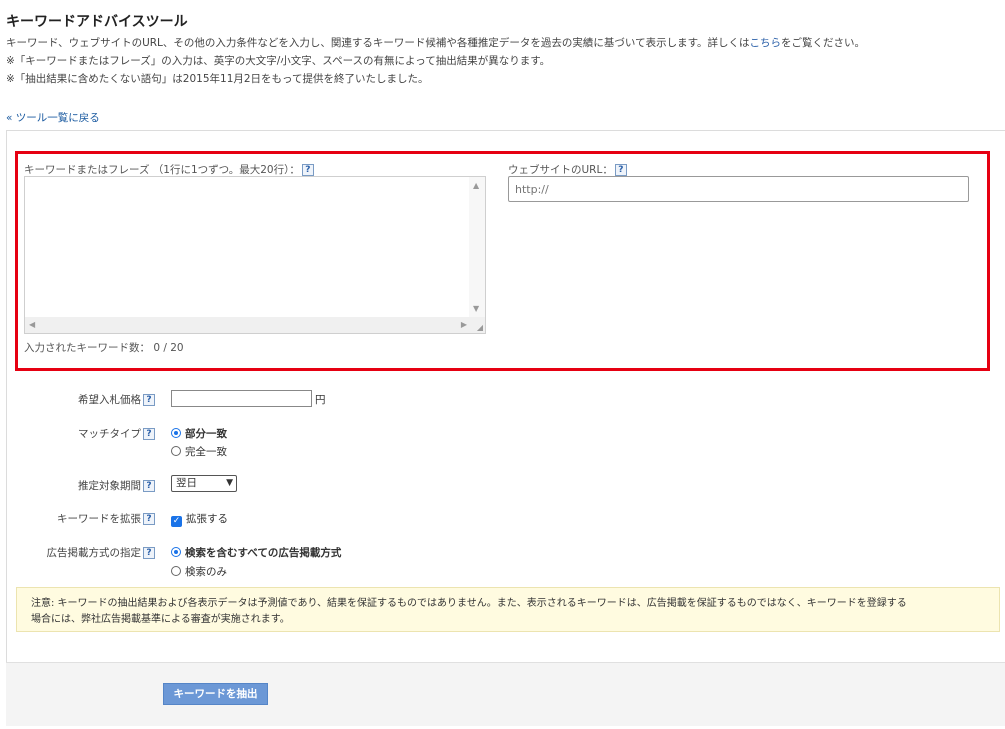  Describe the element at coordinates (53, 117) in the screenshot. I see `back-to-tools-link: « ツール一覧に戻る` at that location.